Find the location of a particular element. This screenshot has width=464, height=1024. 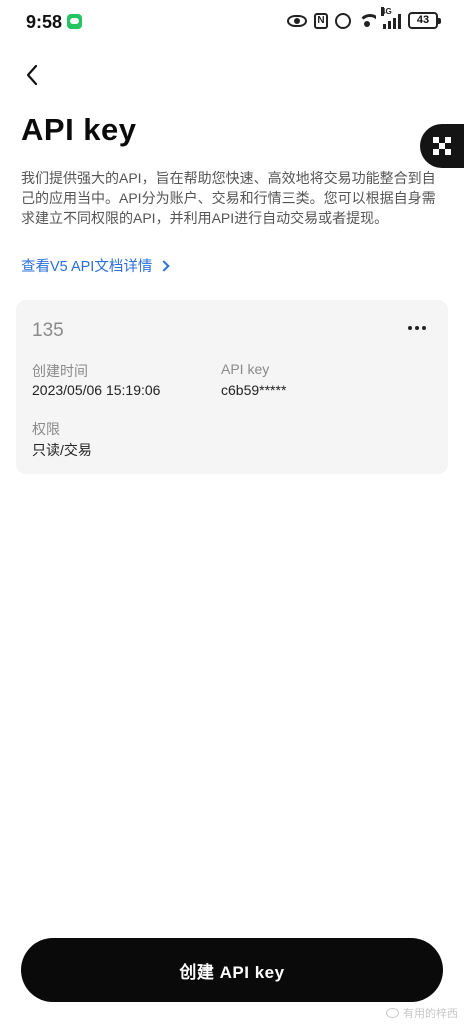

api-docs-link: 查看V5 API文档详情 is located at coordinates (96, 265).